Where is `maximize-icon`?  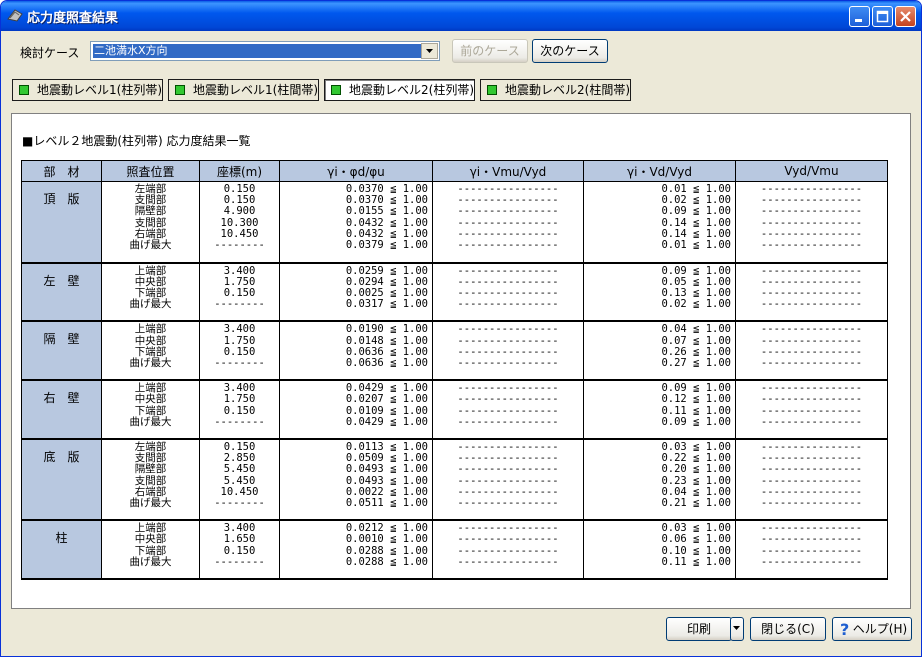
maximize-icon is located at coordinates (882, 16).